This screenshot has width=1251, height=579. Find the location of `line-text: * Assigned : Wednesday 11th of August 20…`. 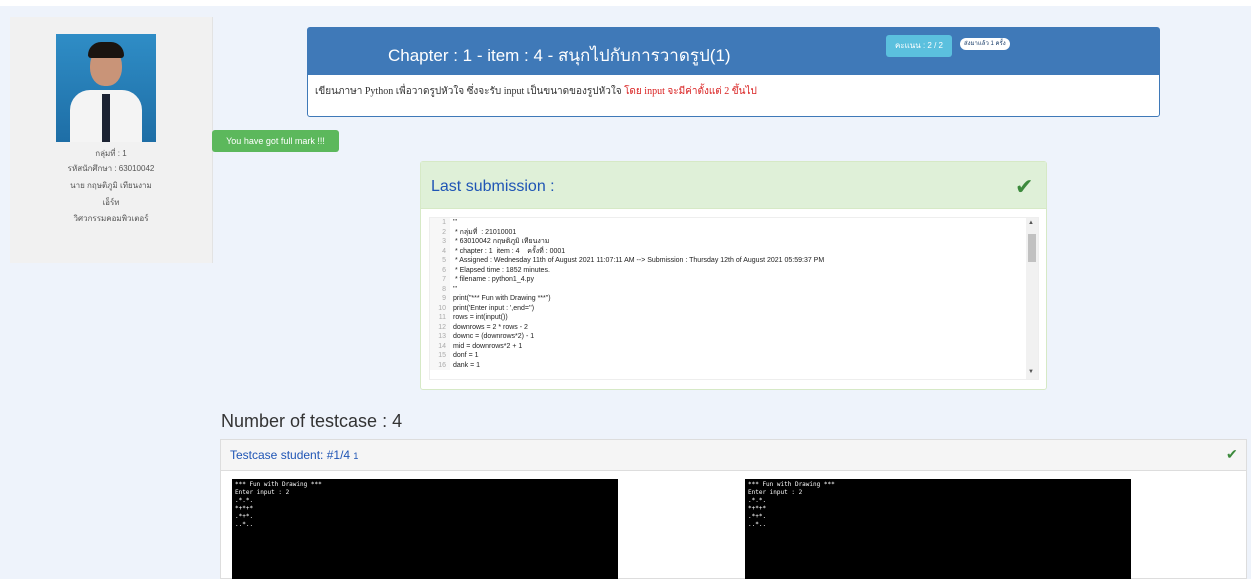

line-text: * Assigned : Wednesday 11th of August 20… is located at coordinates (639, 260).